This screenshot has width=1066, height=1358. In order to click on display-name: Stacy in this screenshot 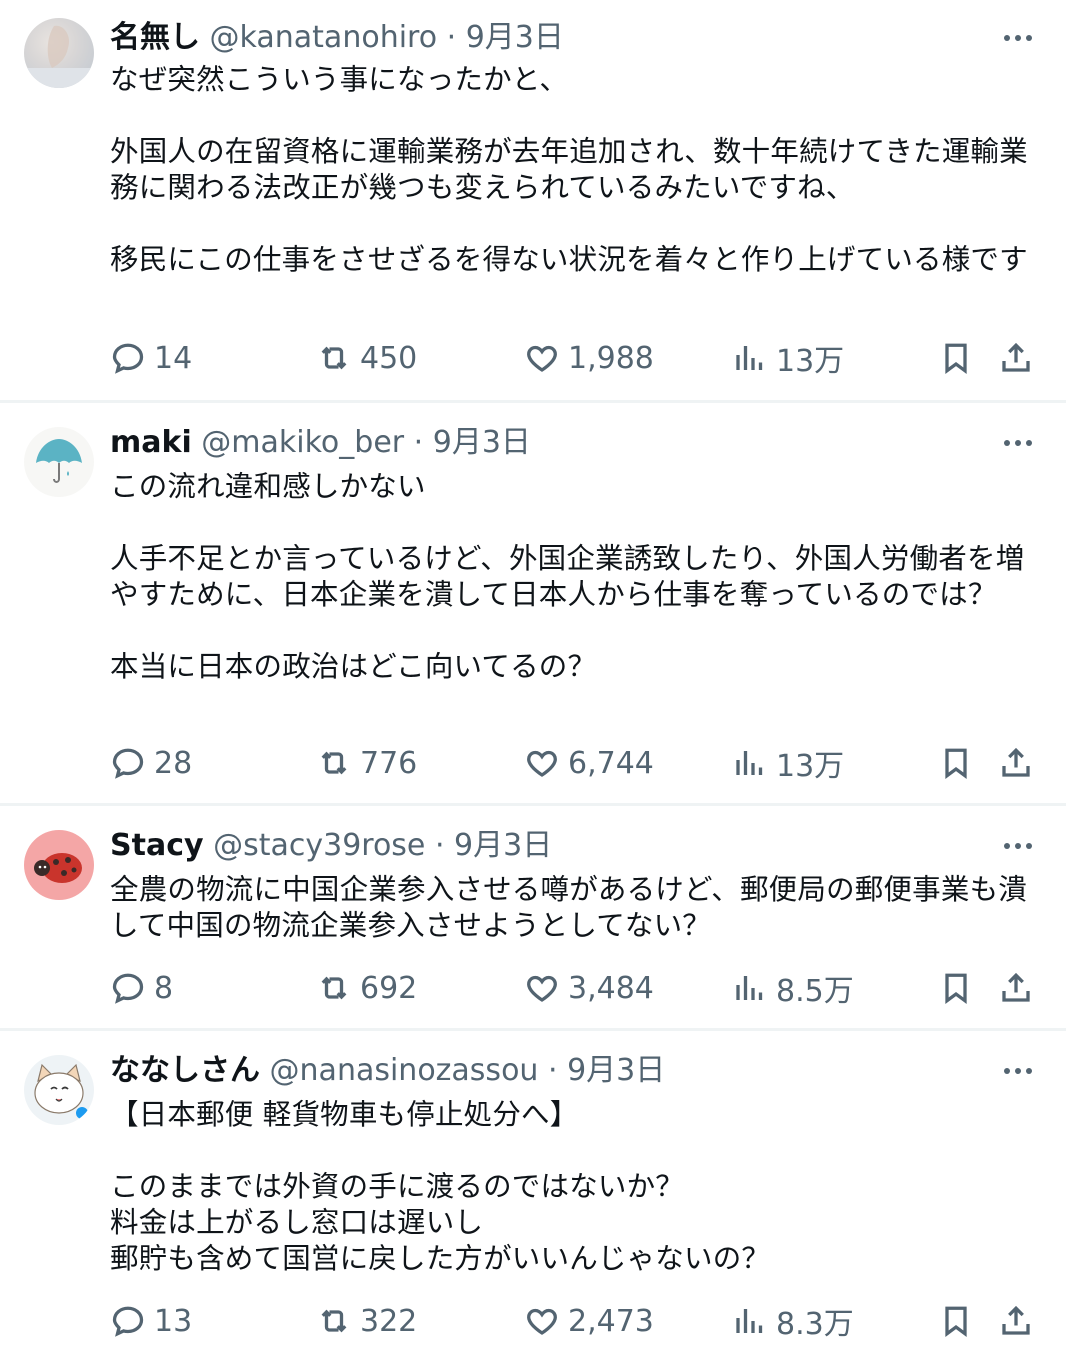, I will do `click(157, 845)`.